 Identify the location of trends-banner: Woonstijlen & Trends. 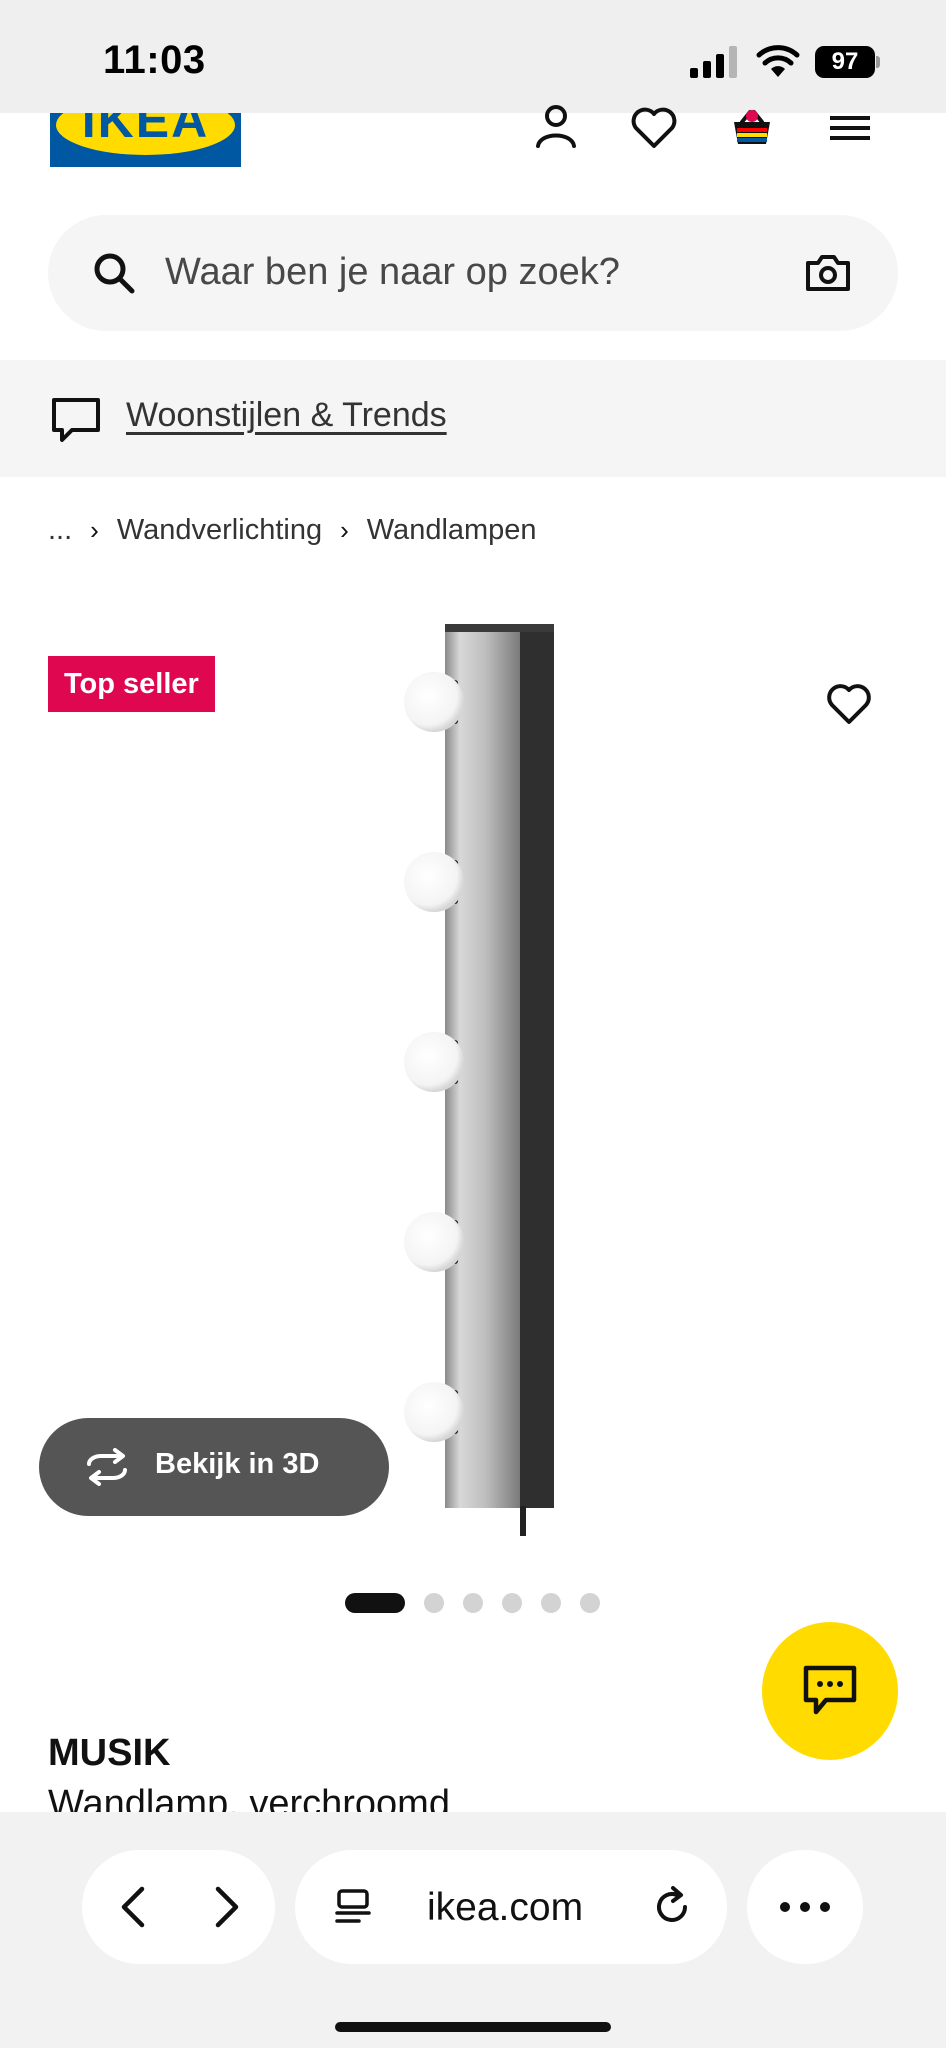
(473, 418).